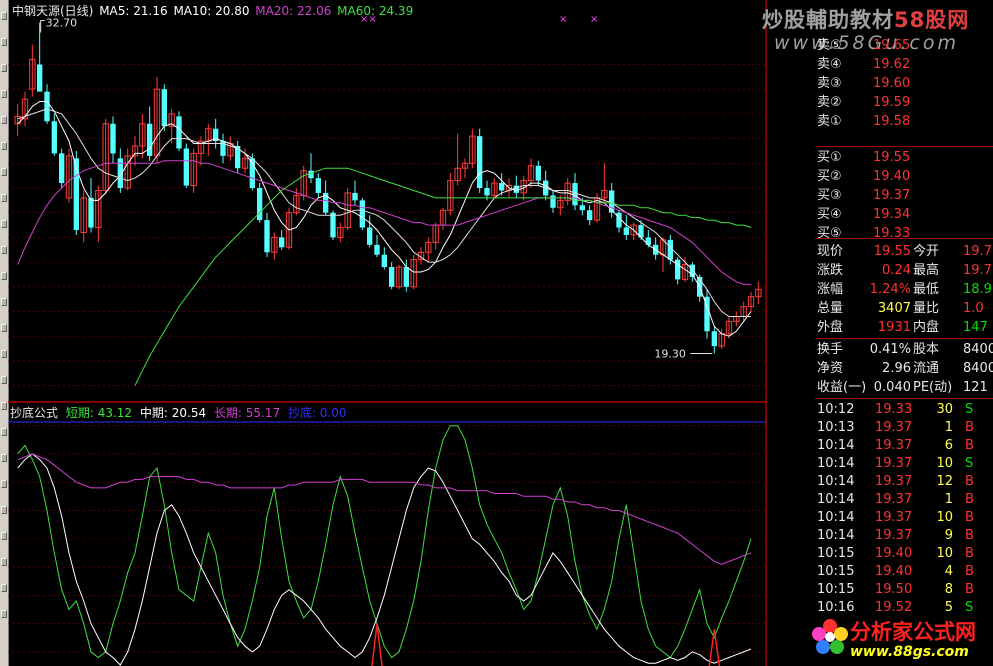  I want to click on ask-row: 卖① 19.58, so click(904, 121).